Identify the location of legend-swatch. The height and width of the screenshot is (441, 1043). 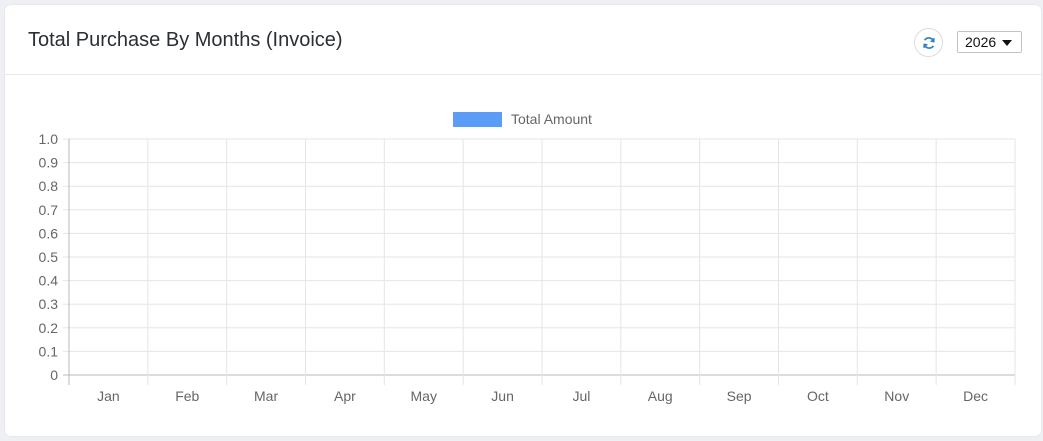
(477, 119).